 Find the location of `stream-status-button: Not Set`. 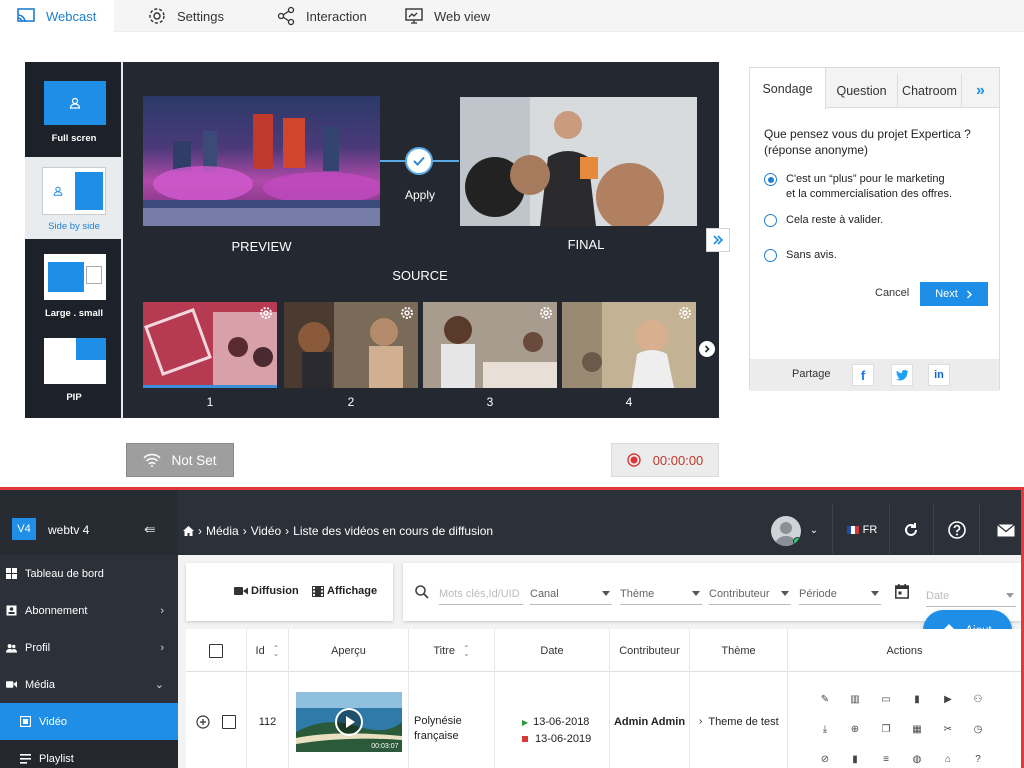

stream-status-button: Not Set is located at coordinates (180, 460).